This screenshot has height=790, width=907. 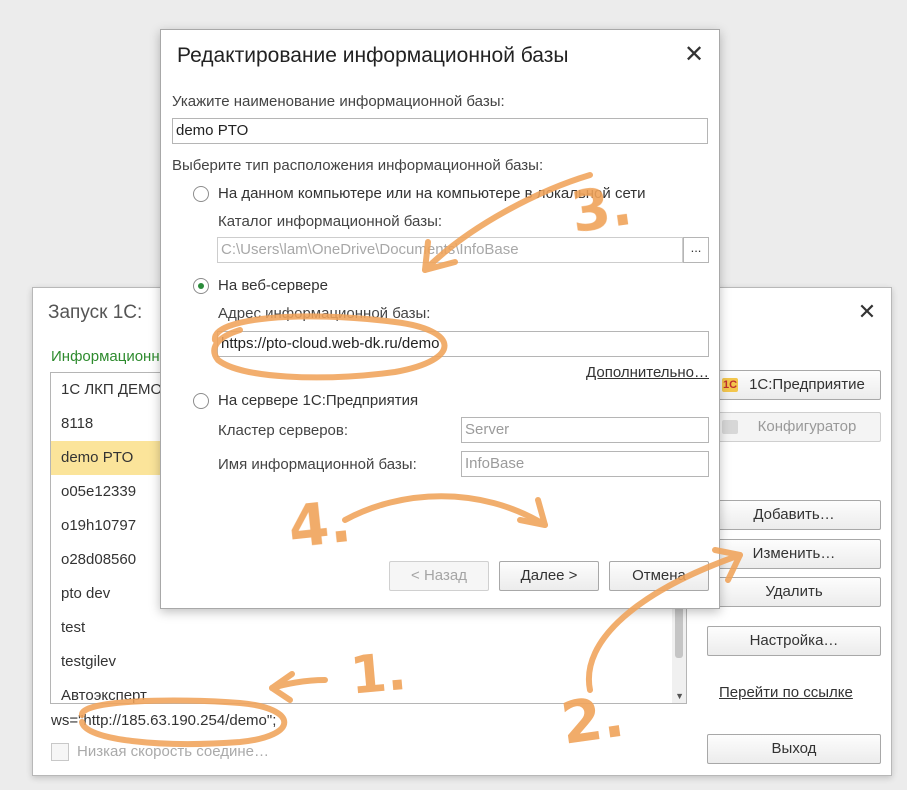 I want to click on enterprise-button-label: 1С:Предприятие, so click(x=807, y=384).